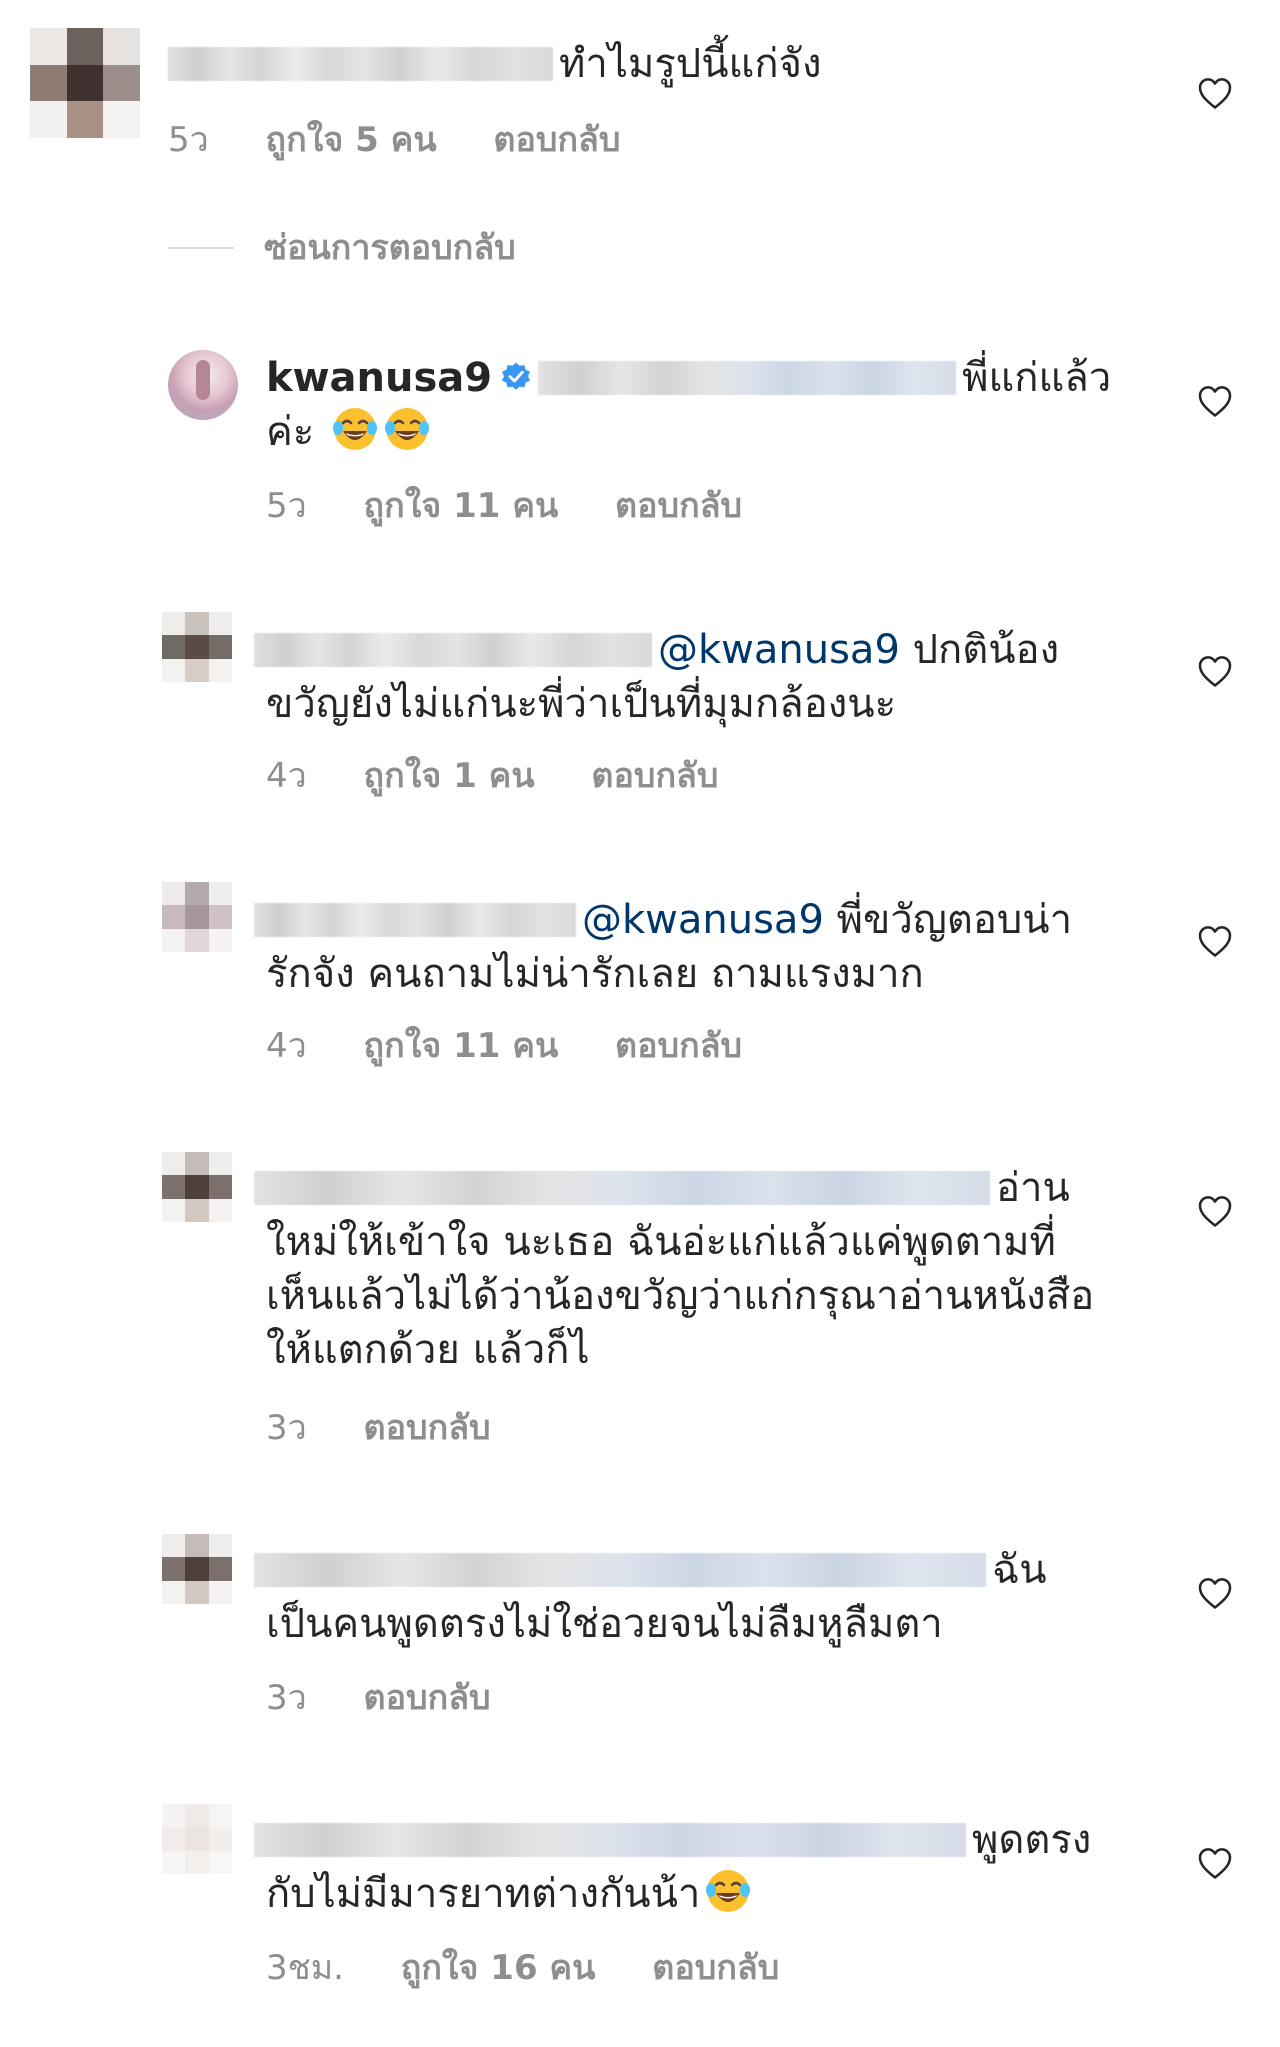 This screenshot has height=2047, width=1280. What do you see at coordinates (1037, 378) in the screenshot?
I see `comment-text-line: พี่แก่แล้ว` at bounding box center [1037, 378].